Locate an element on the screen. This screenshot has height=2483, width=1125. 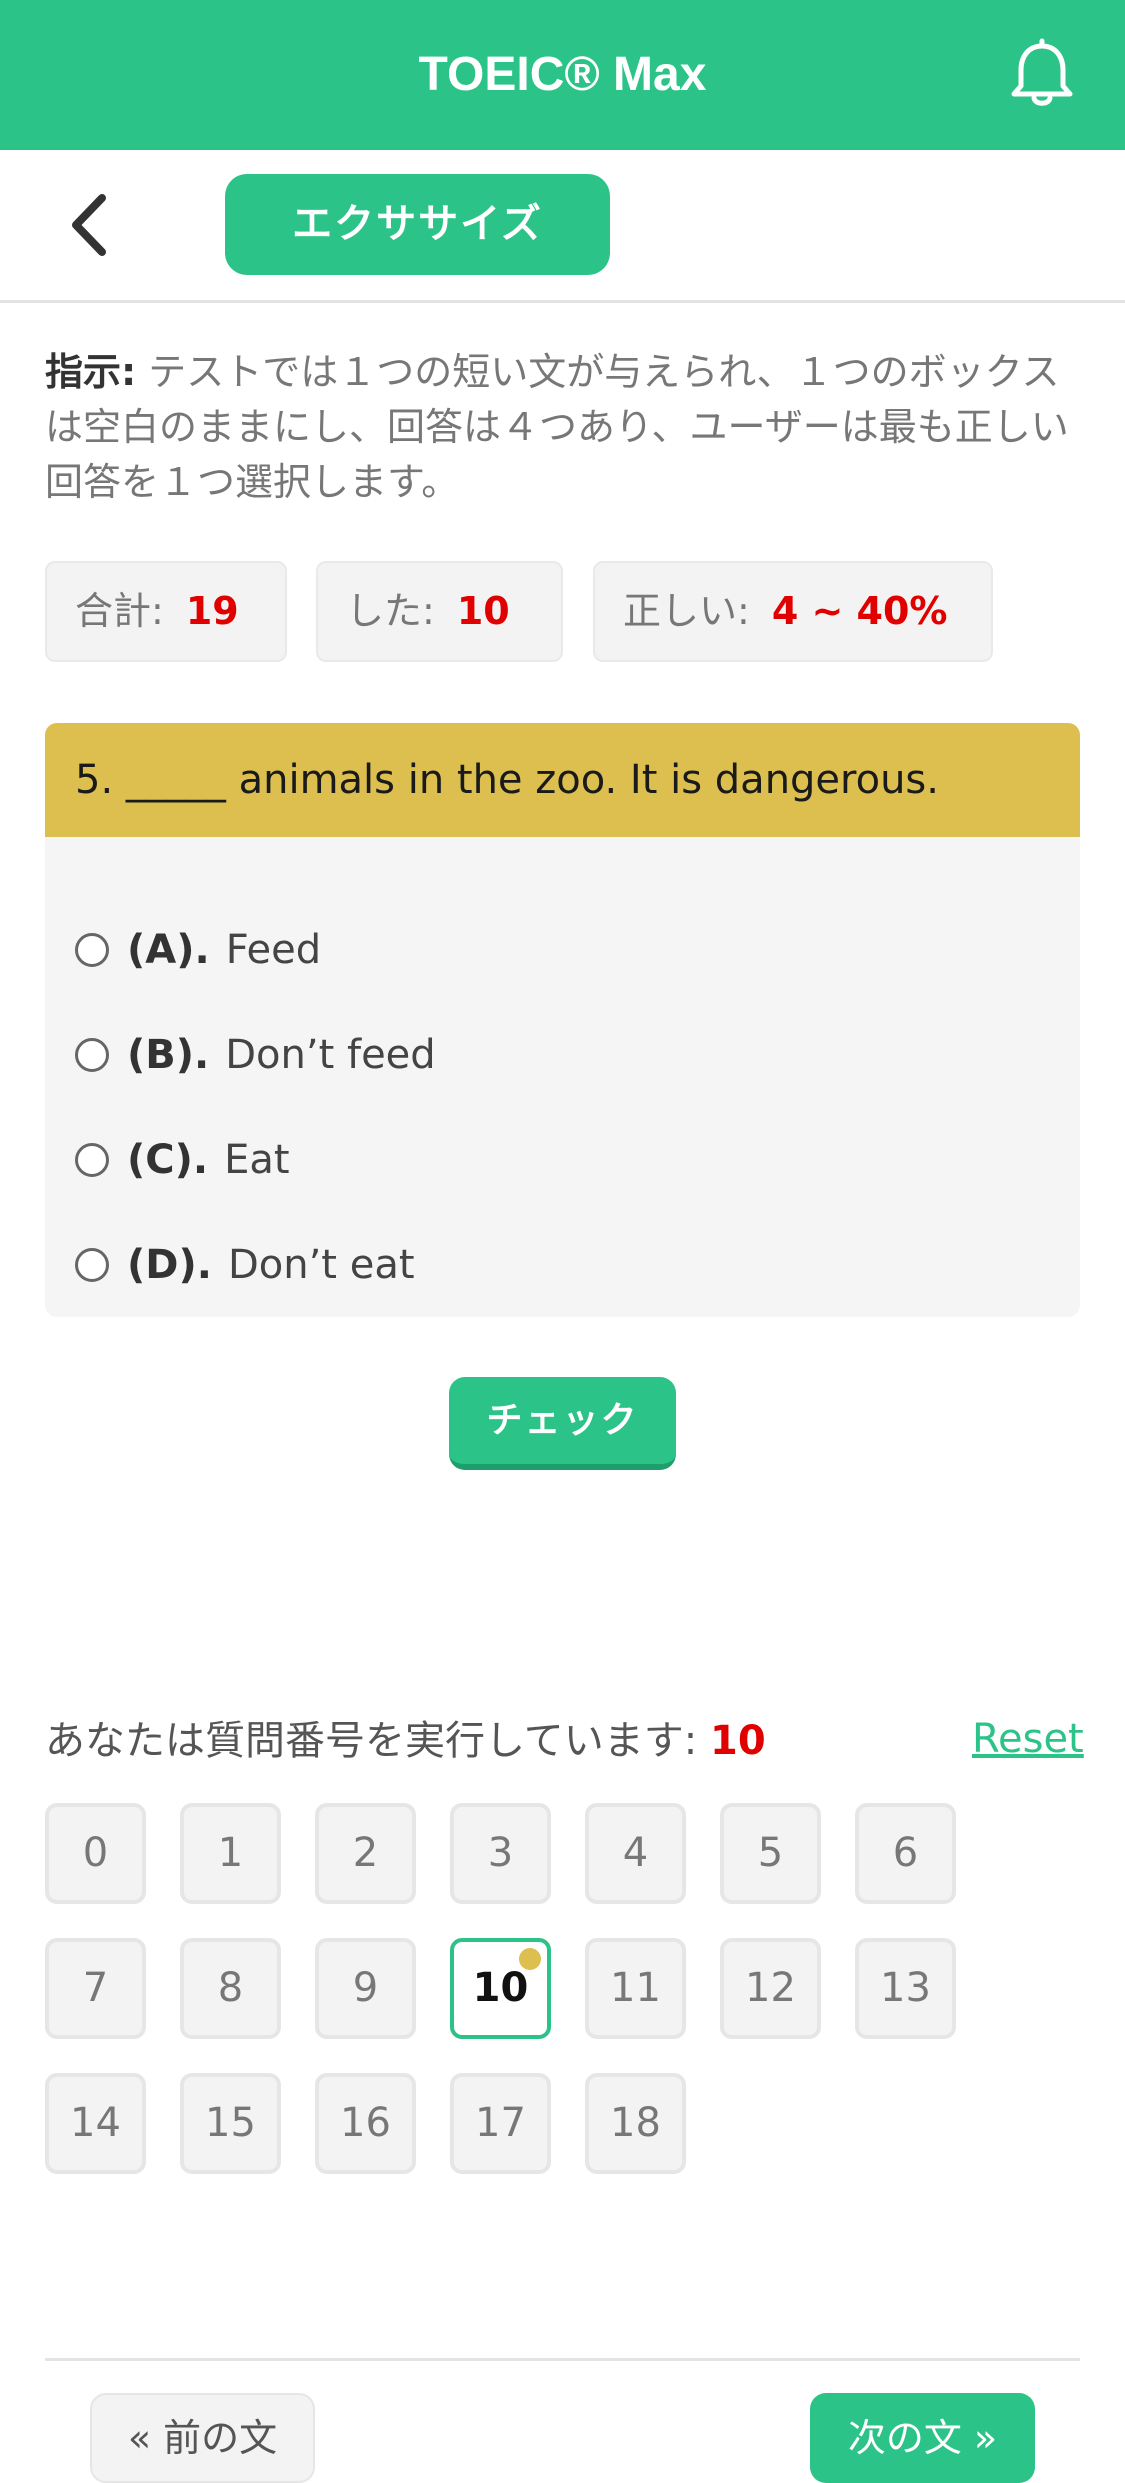
question-number-button: 2 is located at coordinates (365, 1853).